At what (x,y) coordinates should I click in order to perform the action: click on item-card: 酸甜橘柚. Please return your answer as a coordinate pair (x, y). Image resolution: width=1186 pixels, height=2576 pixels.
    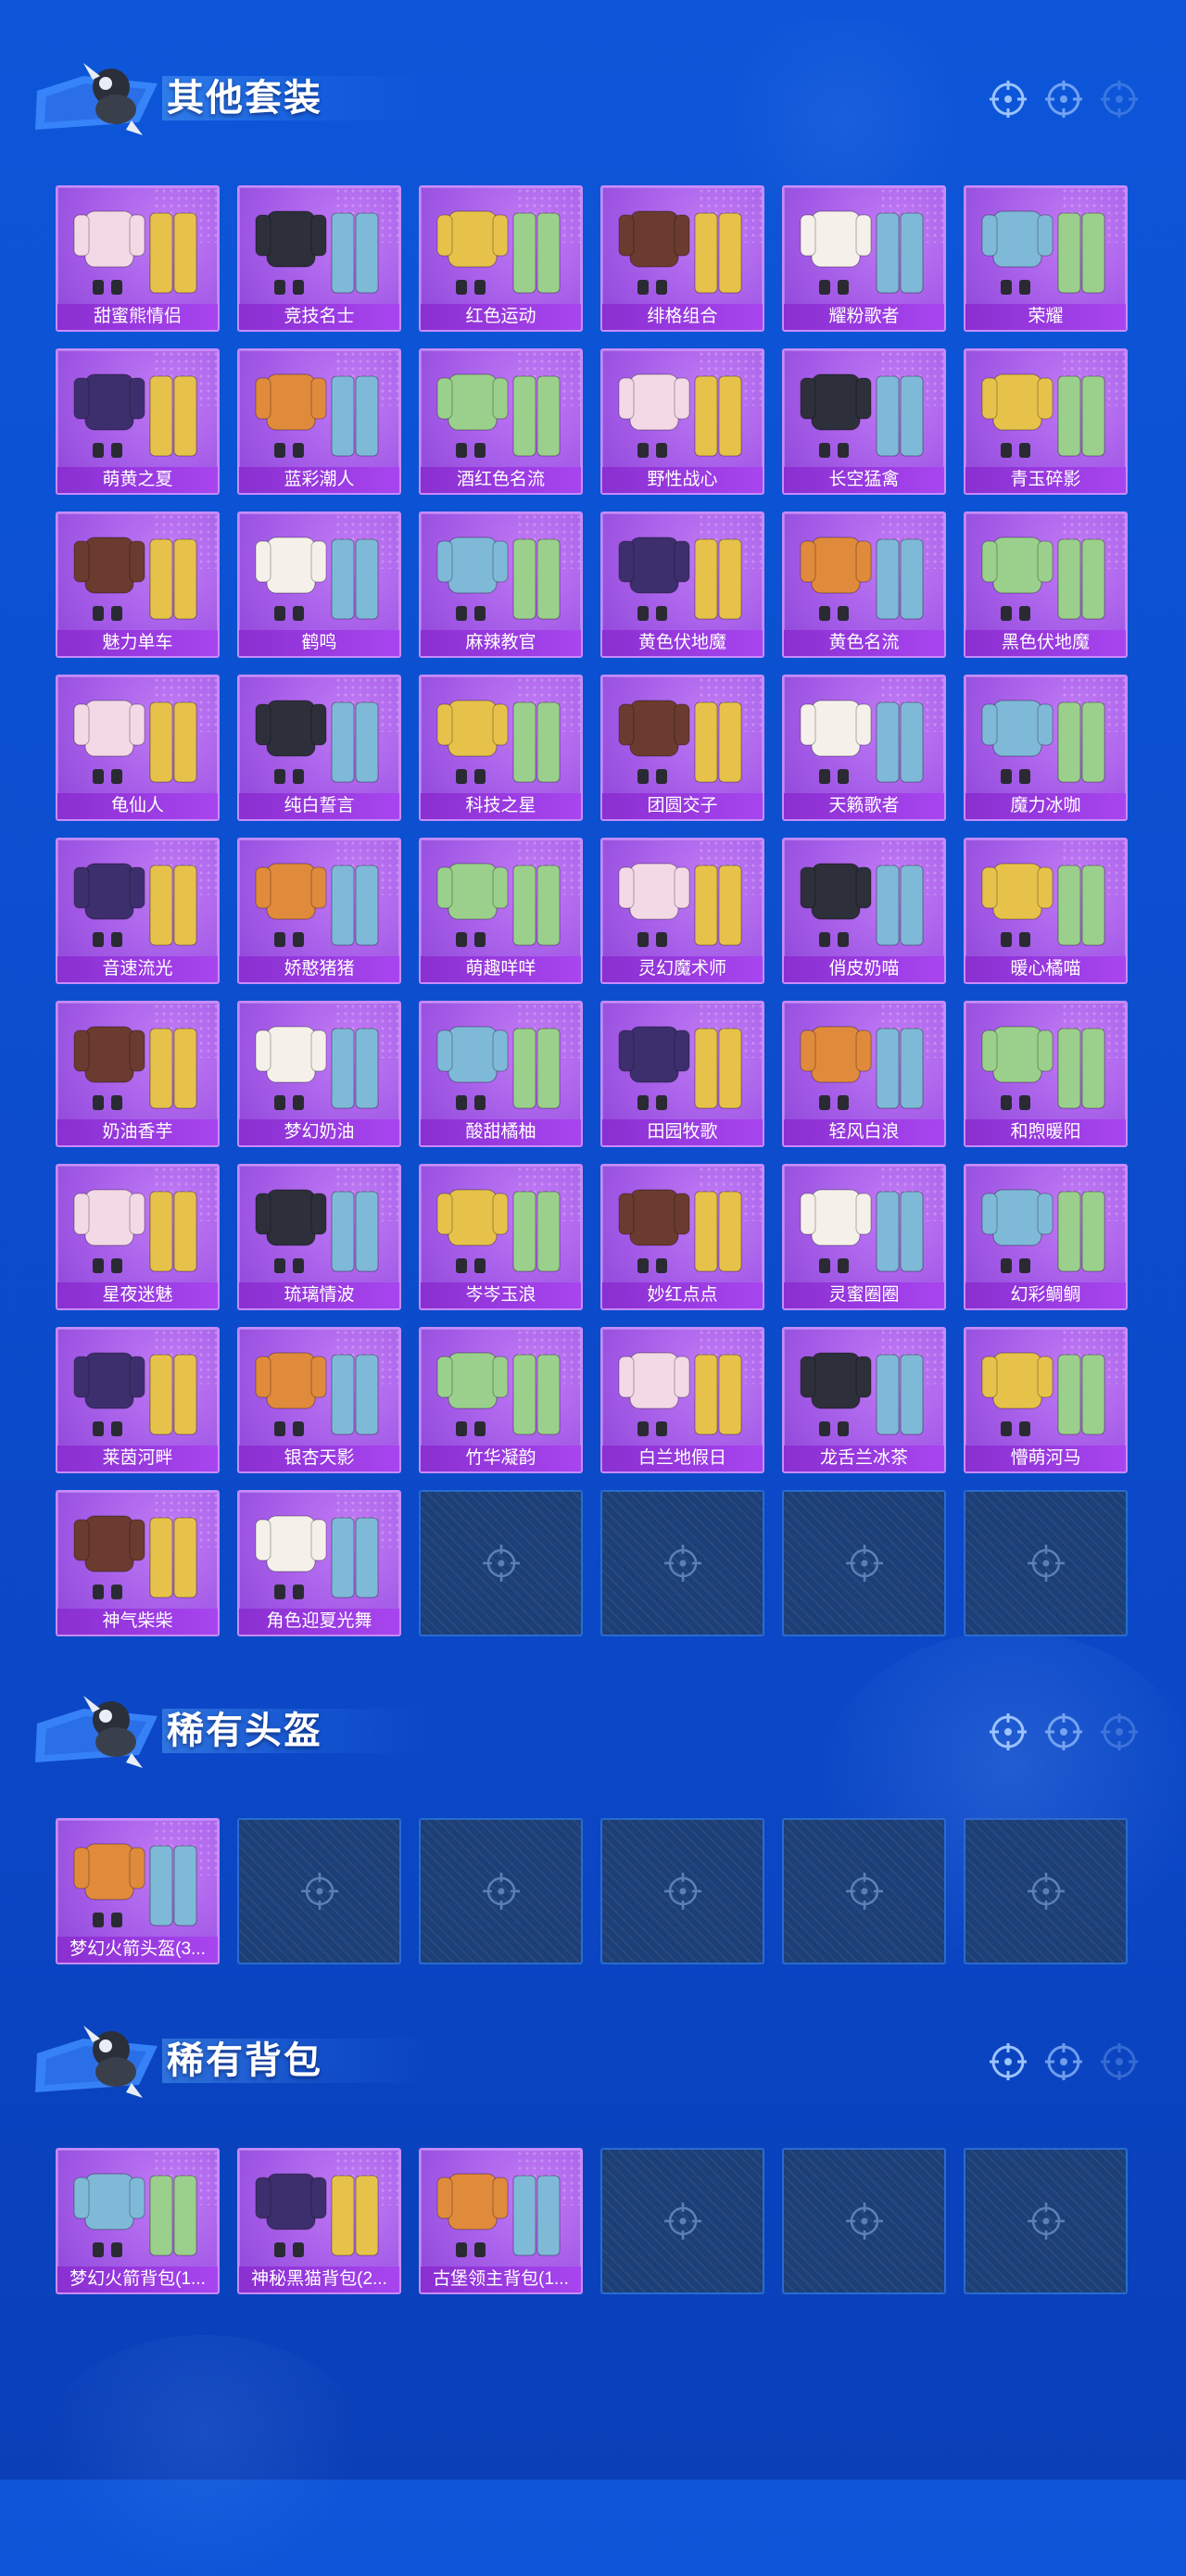
    Looking at the image, I should click on (501, 1074).